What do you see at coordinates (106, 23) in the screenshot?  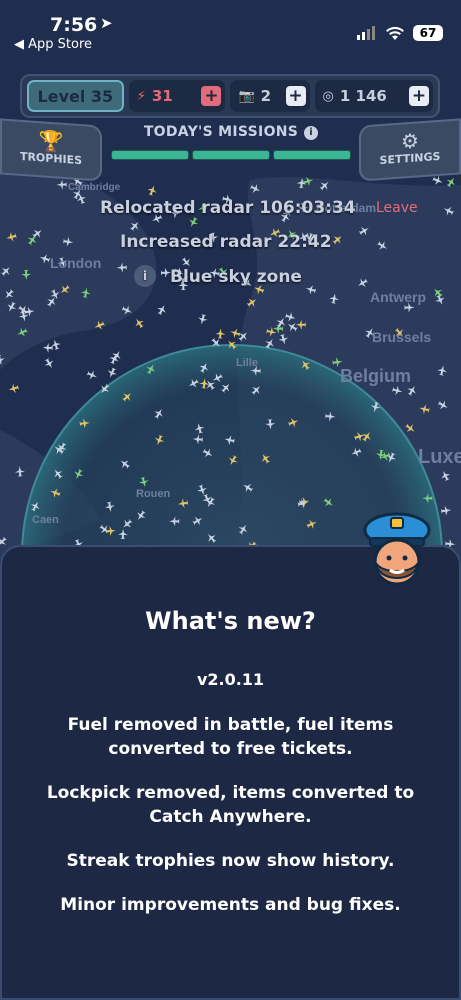 I see `location-arrow-icon: ➤` at bounding box center [106, 23].